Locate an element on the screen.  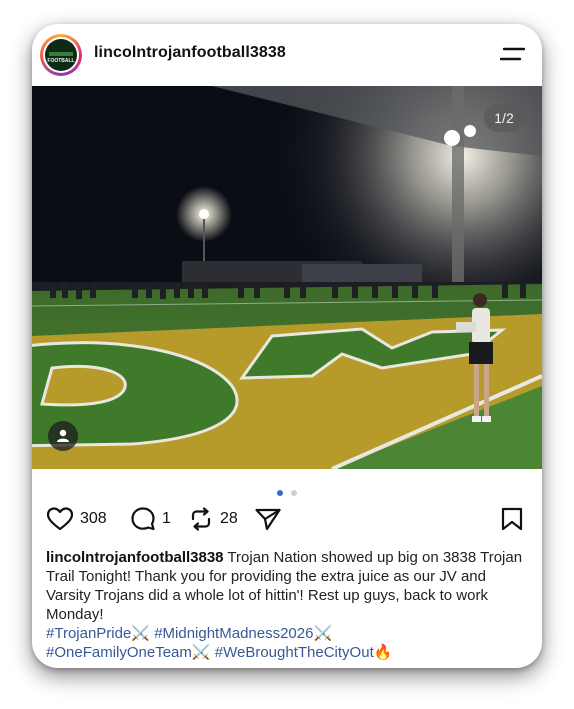
team-logo: FOOTBALL is located at coordinates (61, 55).